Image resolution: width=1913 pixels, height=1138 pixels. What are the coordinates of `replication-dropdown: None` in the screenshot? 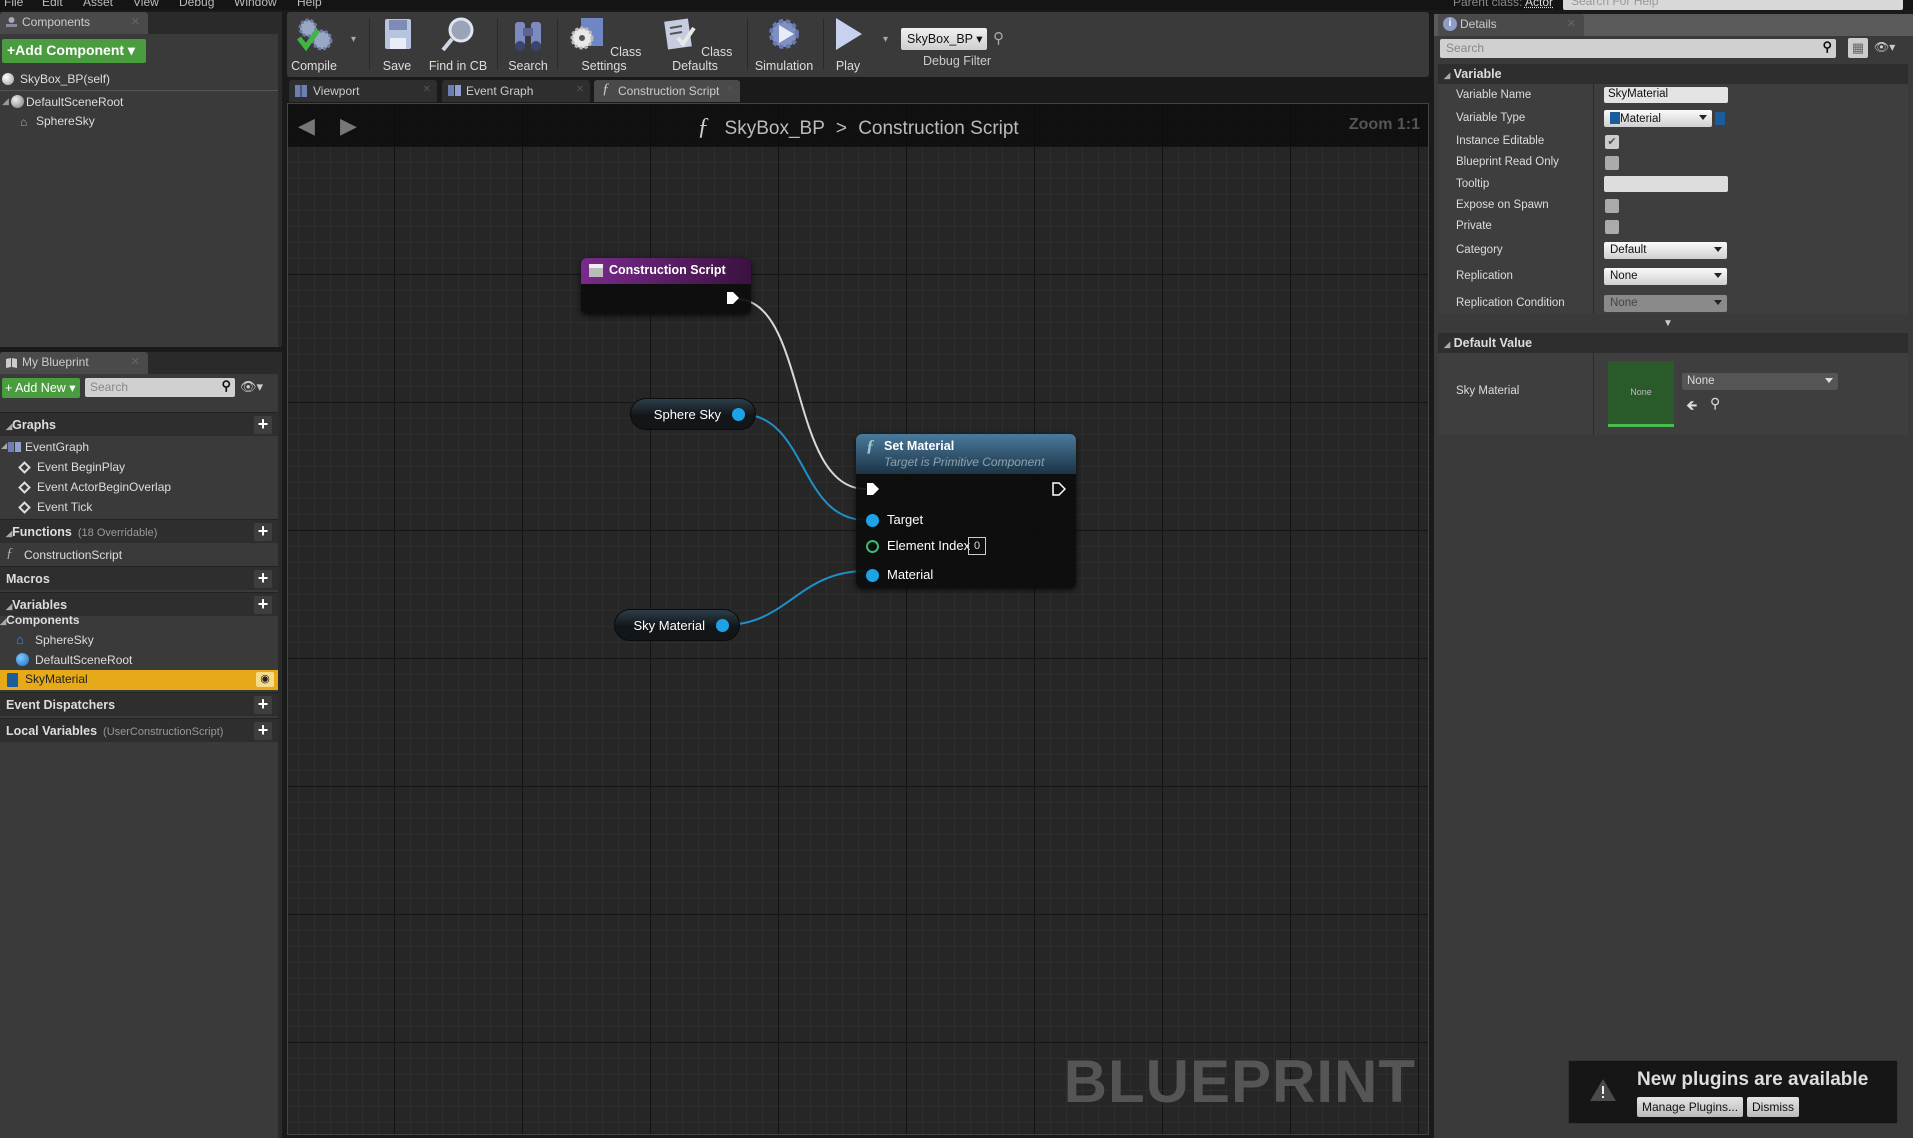 It's located at (1665, 276).